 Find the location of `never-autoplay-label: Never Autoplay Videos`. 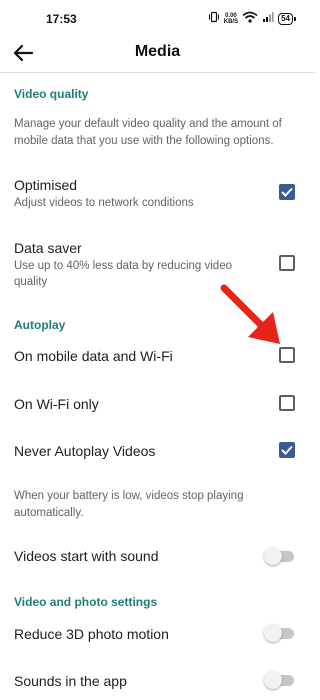

never-autoplay-label: Never Autoplay Videos is located at coordinates (85, 451).